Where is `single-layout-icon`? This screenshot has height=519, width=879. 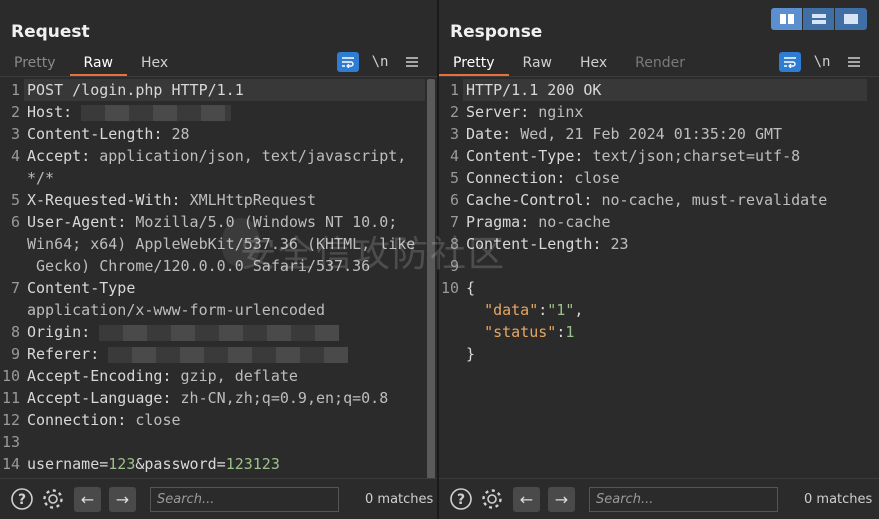
single-layout-icon is located at coordinates (851, 19).